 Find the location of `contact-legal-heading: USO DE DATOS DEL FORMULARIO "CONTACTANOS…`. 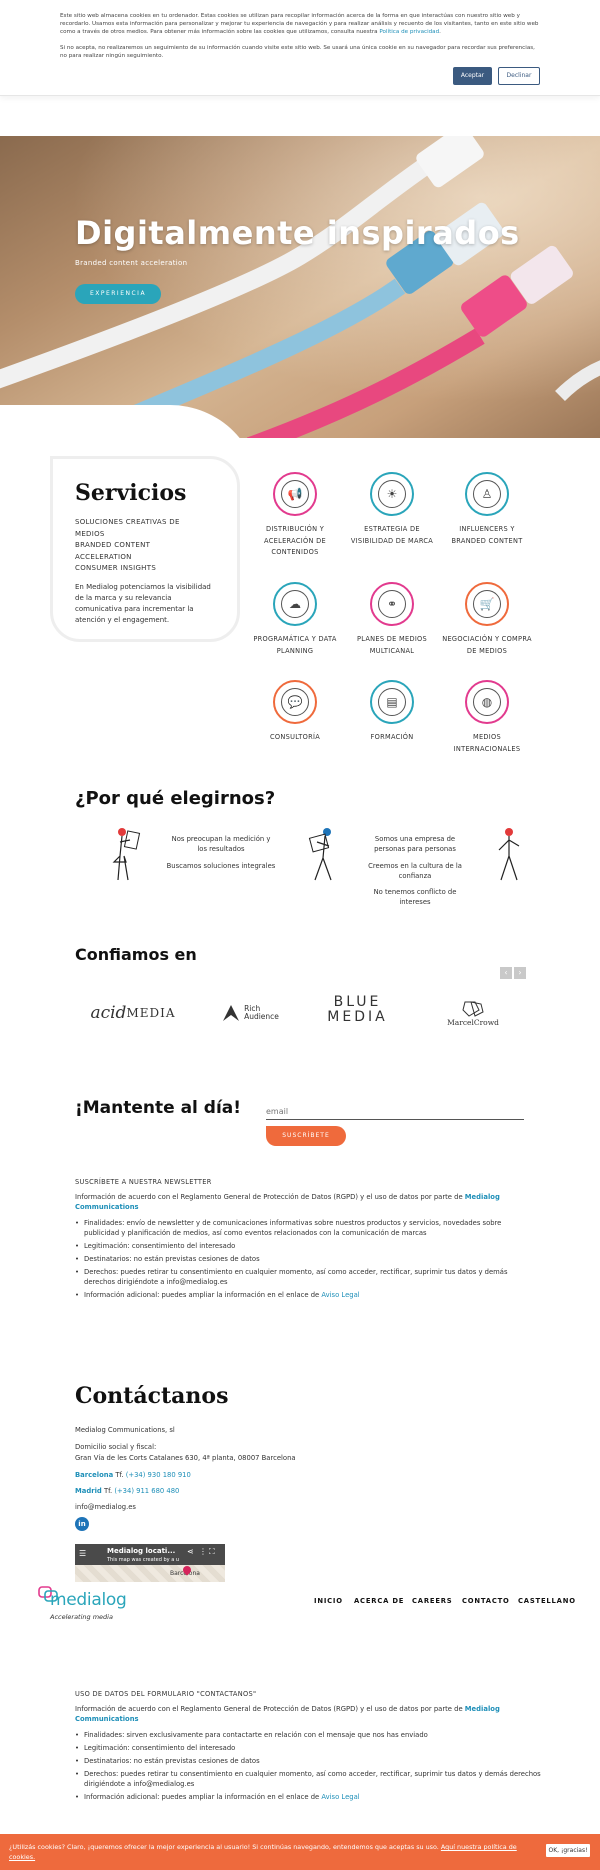

contact-legal-heading: USO DE DATOS DEL FORMULARIO "CONTACTANOS… is located at coordinates (166, 1694).